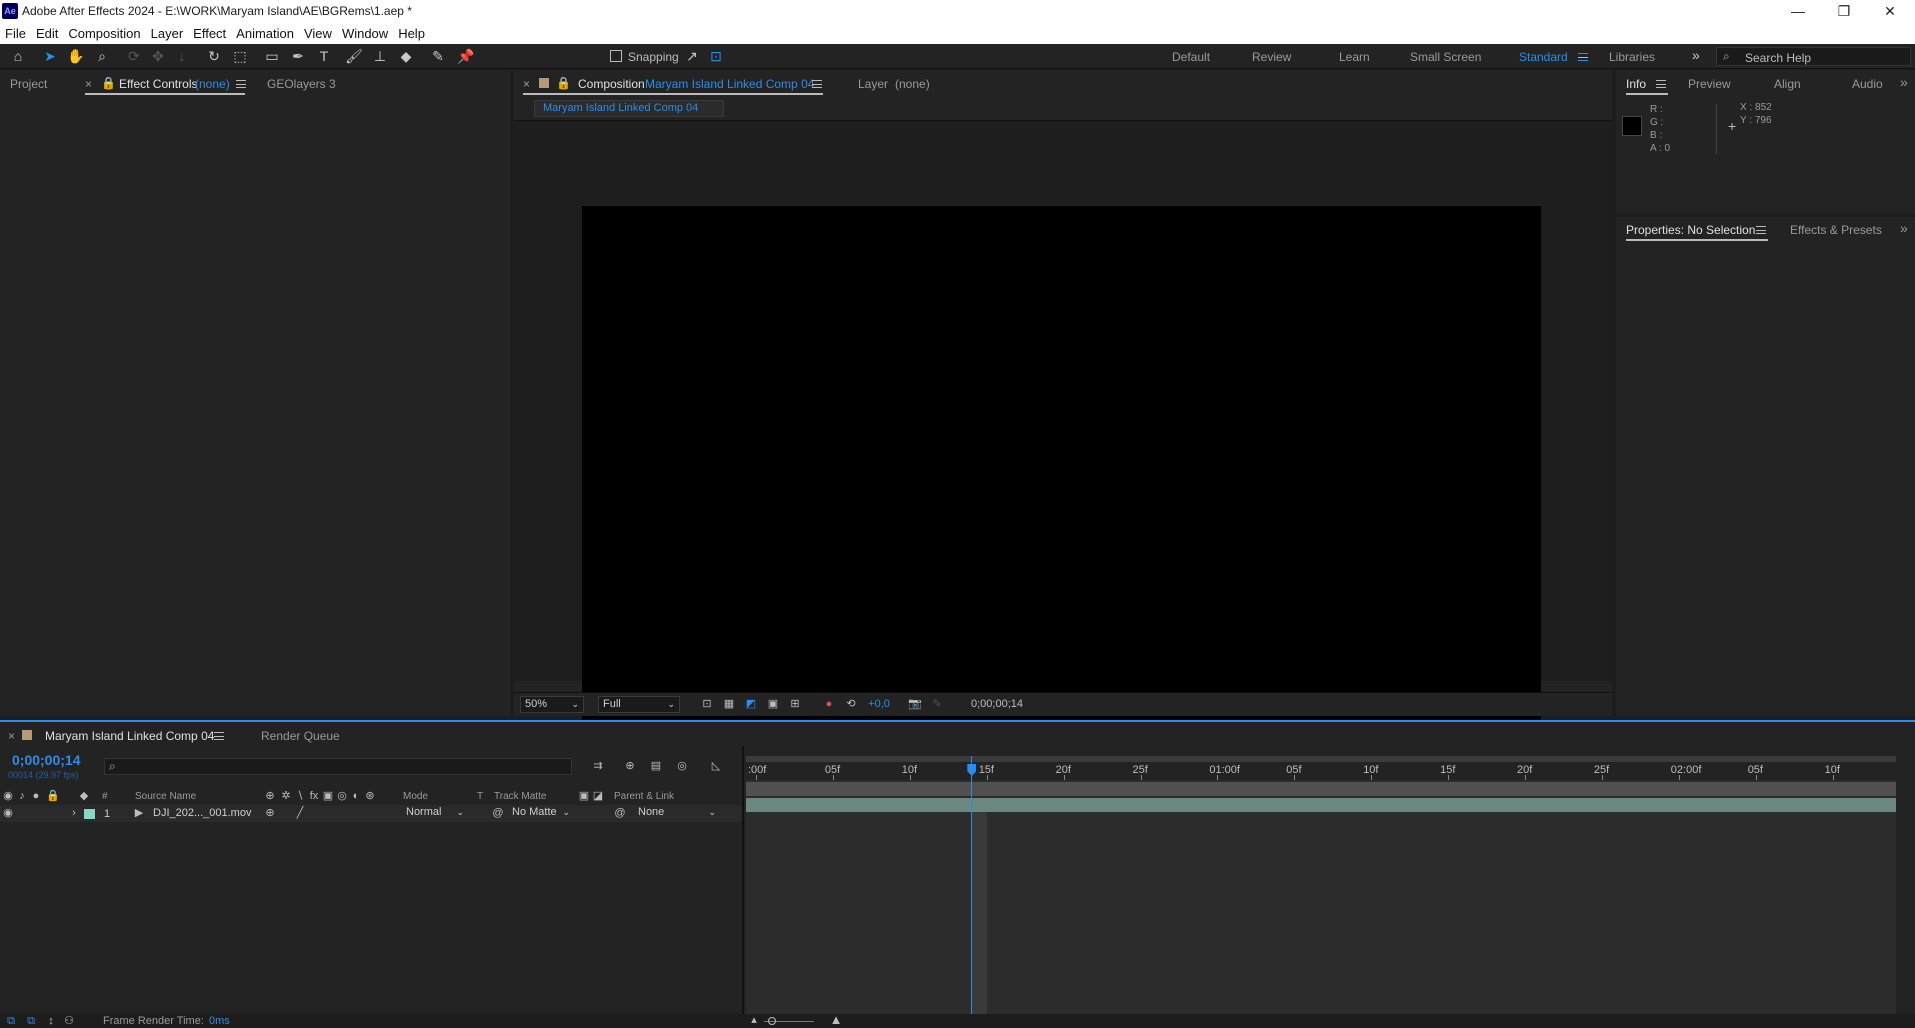 The height and width of the screenshot is (1028, 1915). I want to click on timeline-panel-menu-icon, so click(219, 736).